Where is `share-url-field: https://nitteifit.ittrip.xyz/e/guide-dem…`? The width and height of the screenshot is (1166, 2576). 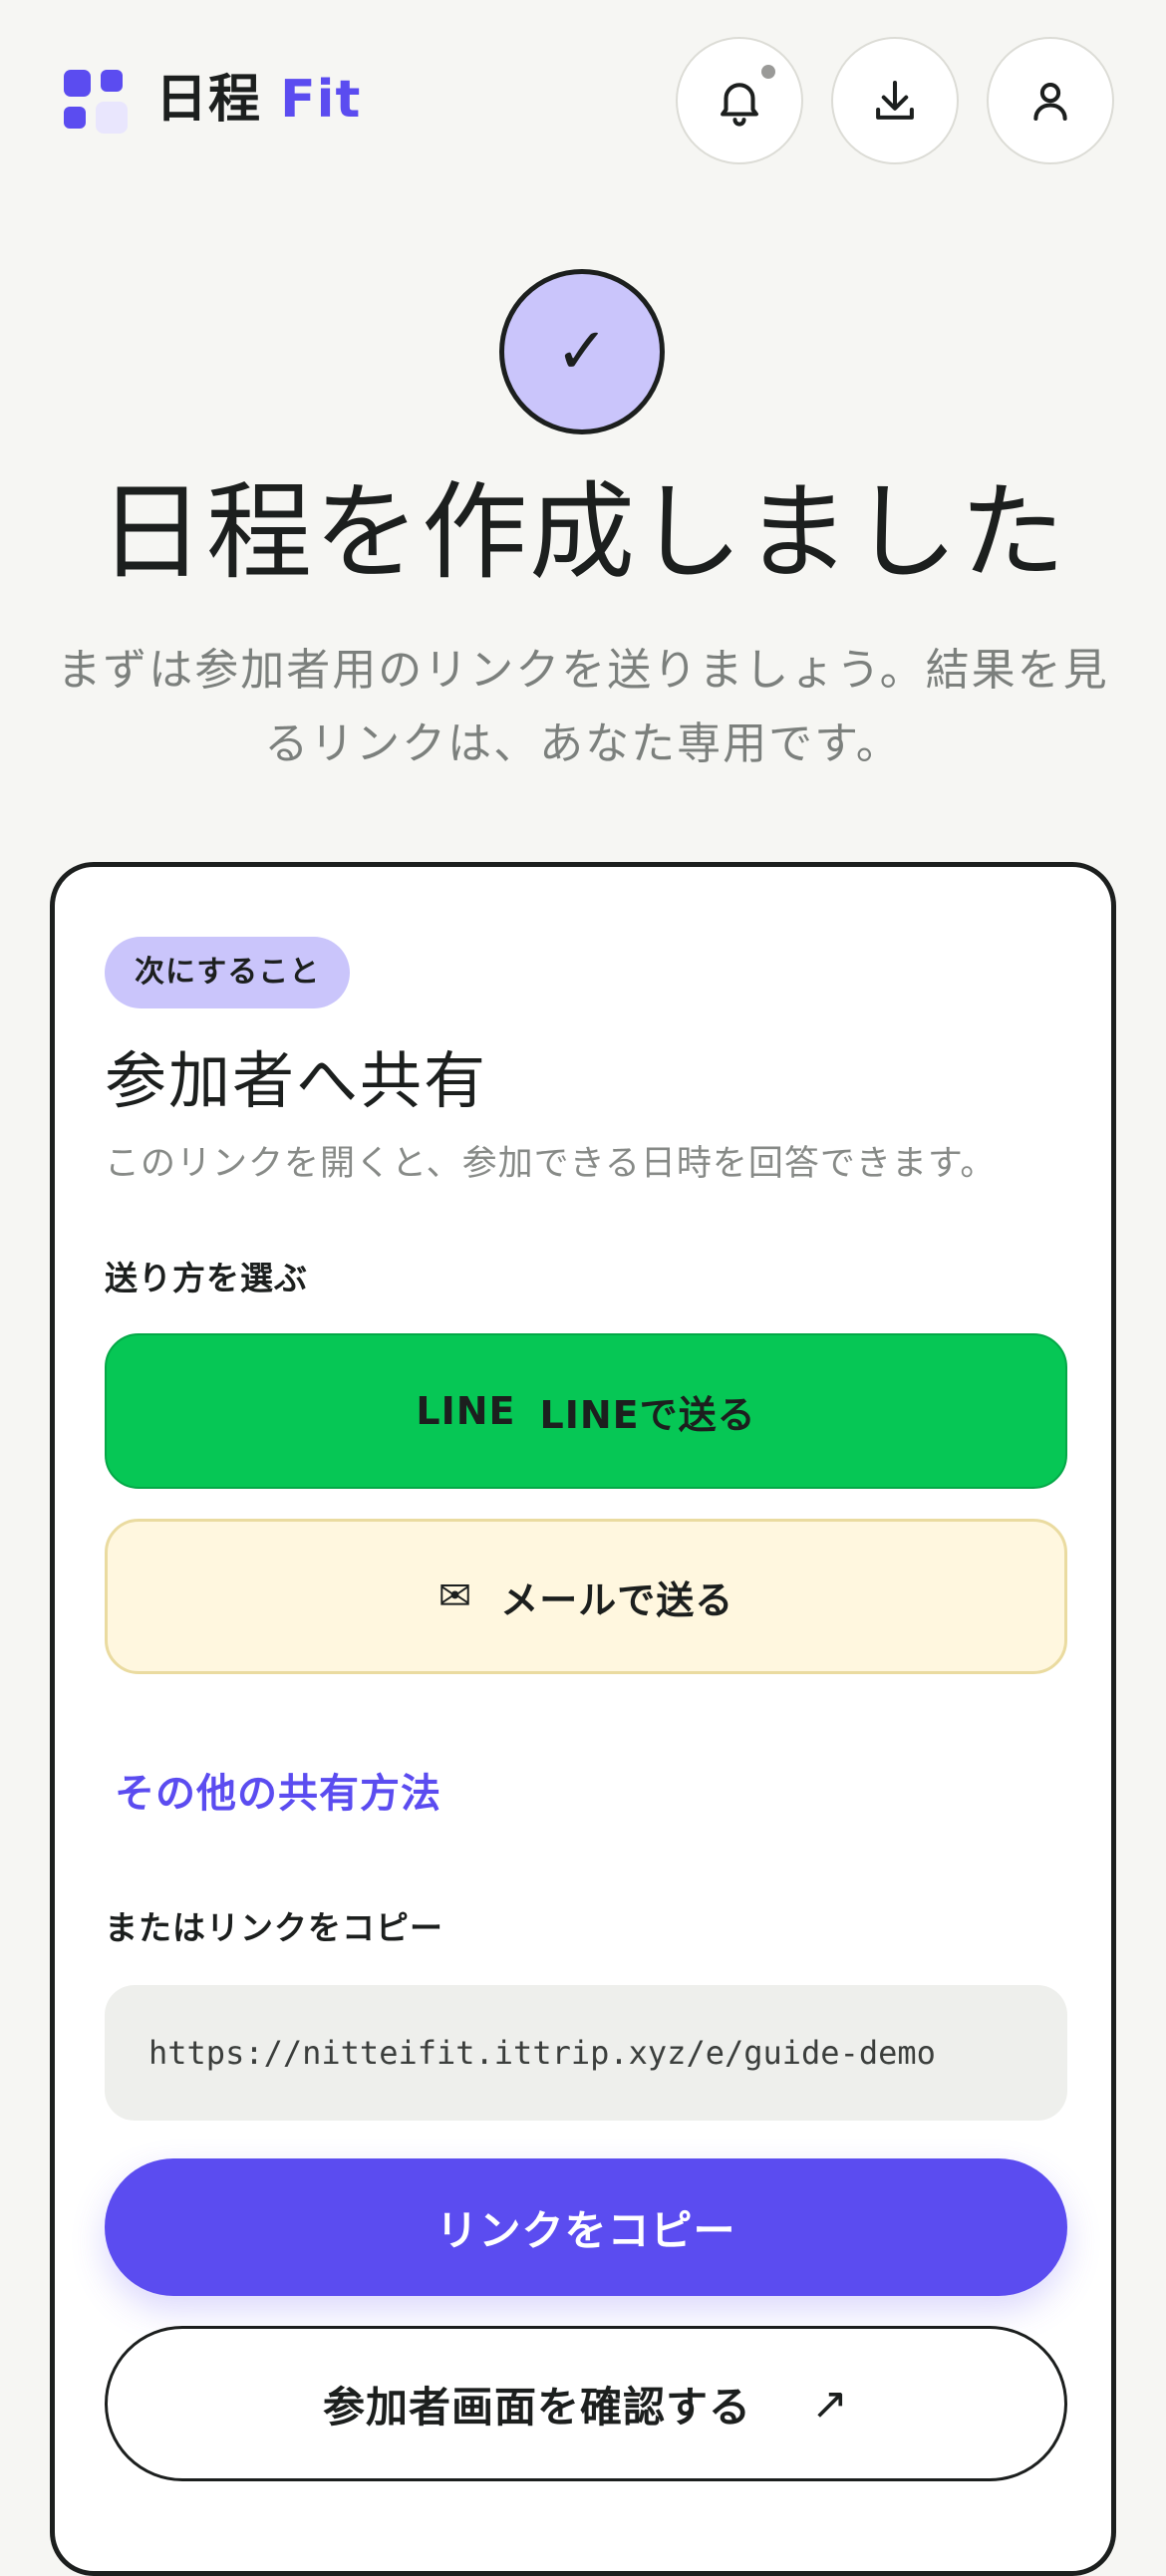
share-url-field: https://nitteifit.ittrip.xyz/e/guide-dem… is located at coordinates (586, 2053).